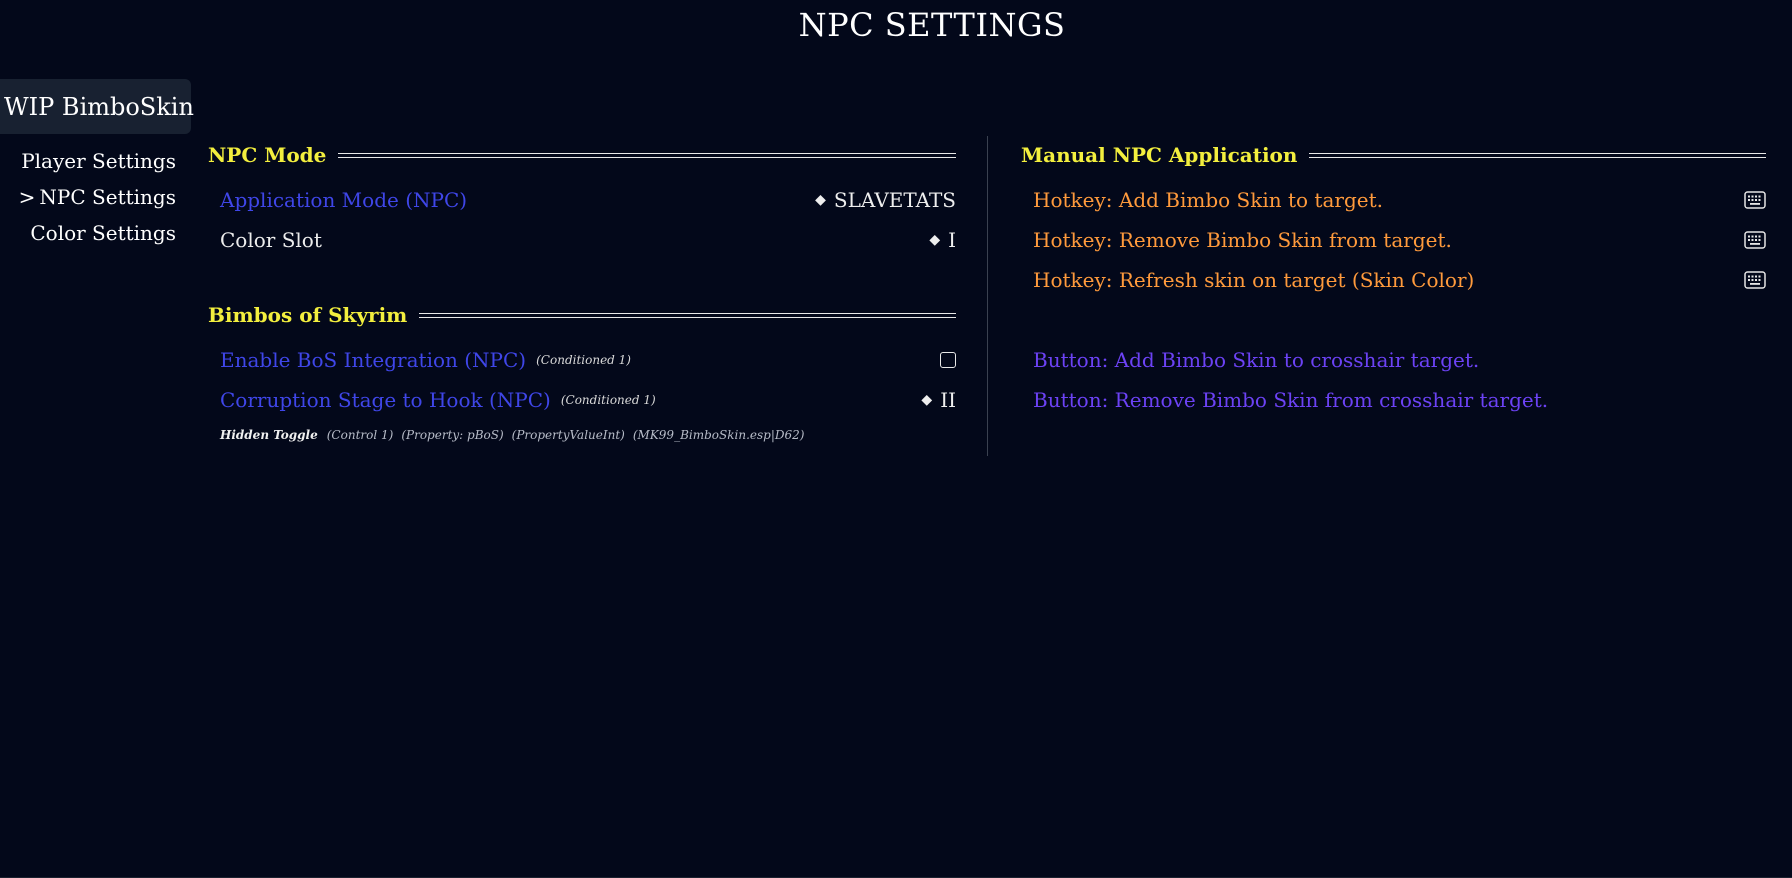  Describe the element at coordinates (942, 240) in the screenshot. I see `menu-value: ◆ I` at that location.